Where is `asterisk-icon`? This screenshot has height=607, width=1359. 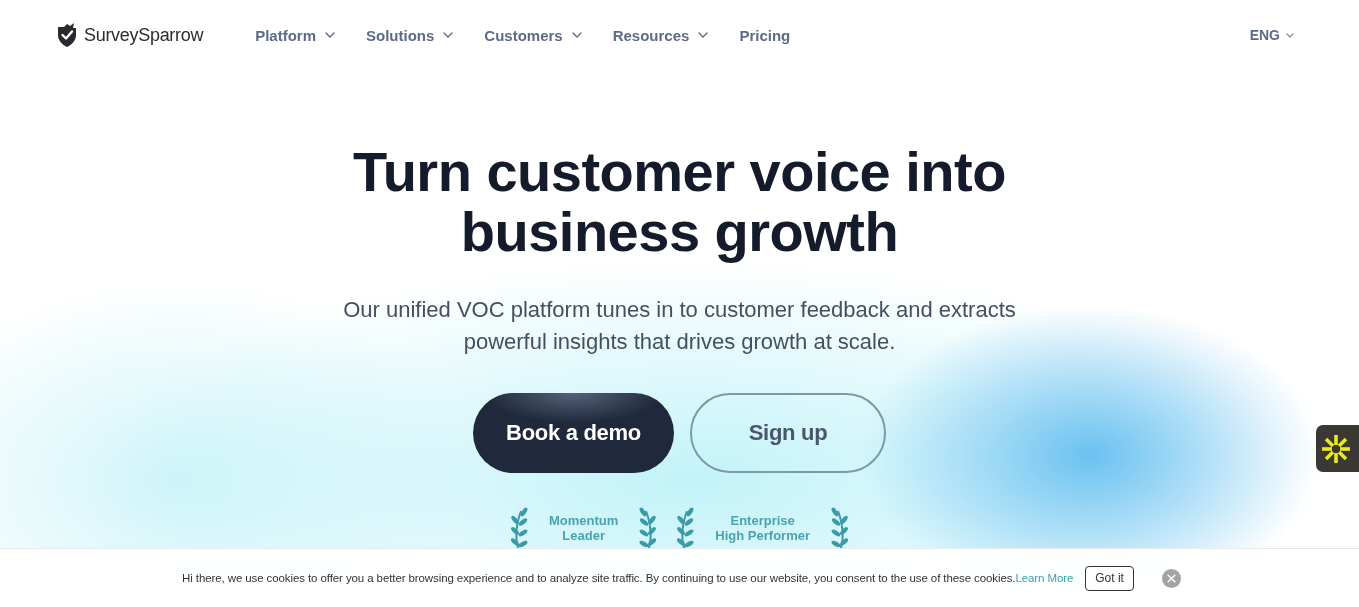
asterisk-icon is located at coordinates (1336, 448).